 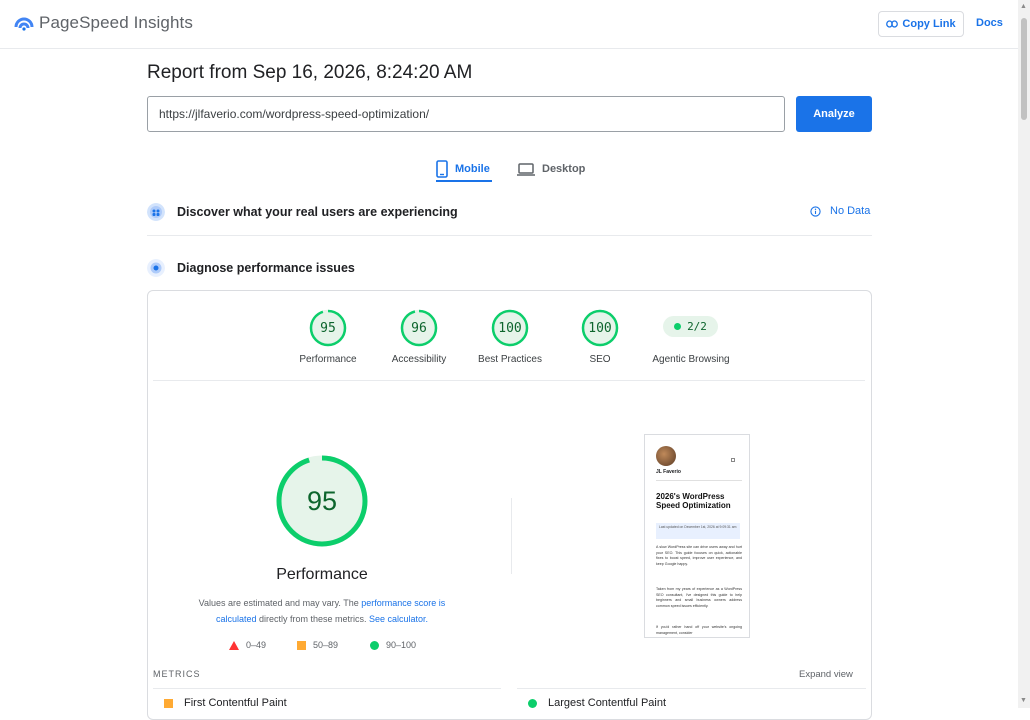 I want to click on legend-poor-range: 0–49, so click(x=256, y=645).